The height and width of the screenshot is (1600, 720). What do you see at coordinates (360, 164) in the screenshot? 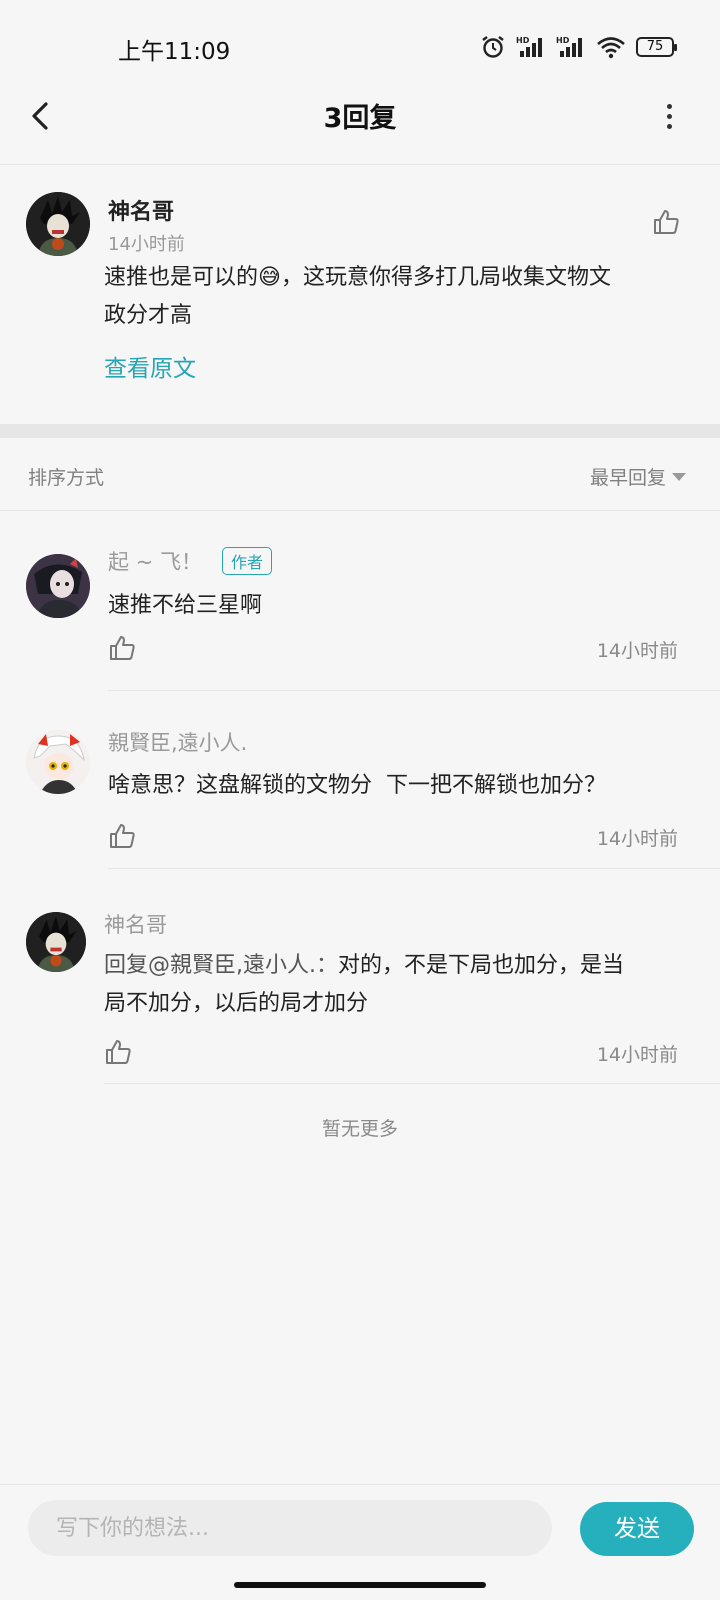
I see `header-divider` at bounding box center [360, 164].